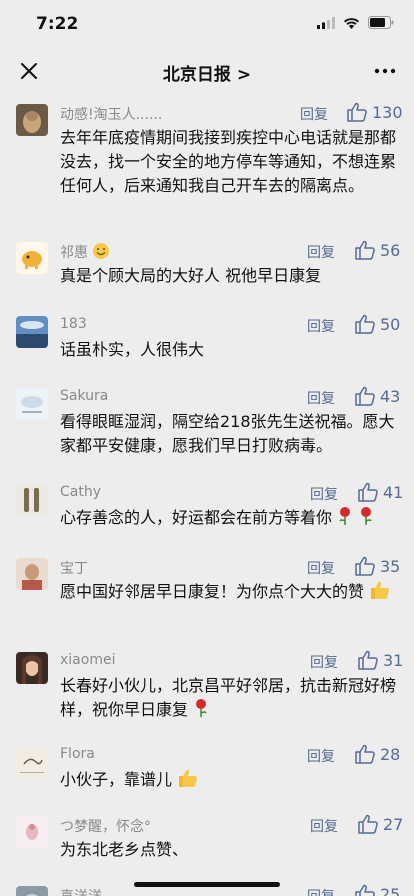  I want to click on like-count: 25, so click(390, 890).